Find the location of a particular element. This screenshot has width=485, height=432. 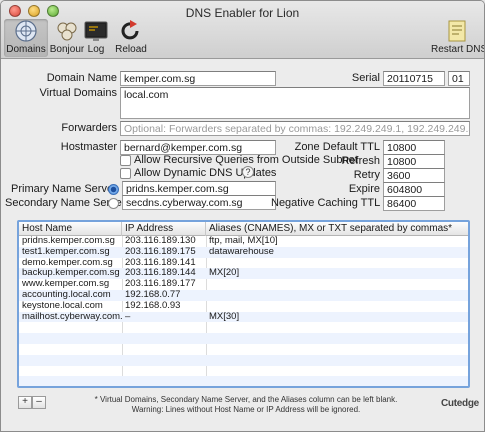

dynamic-dns-checkbox is located at coordinates (125, 173).